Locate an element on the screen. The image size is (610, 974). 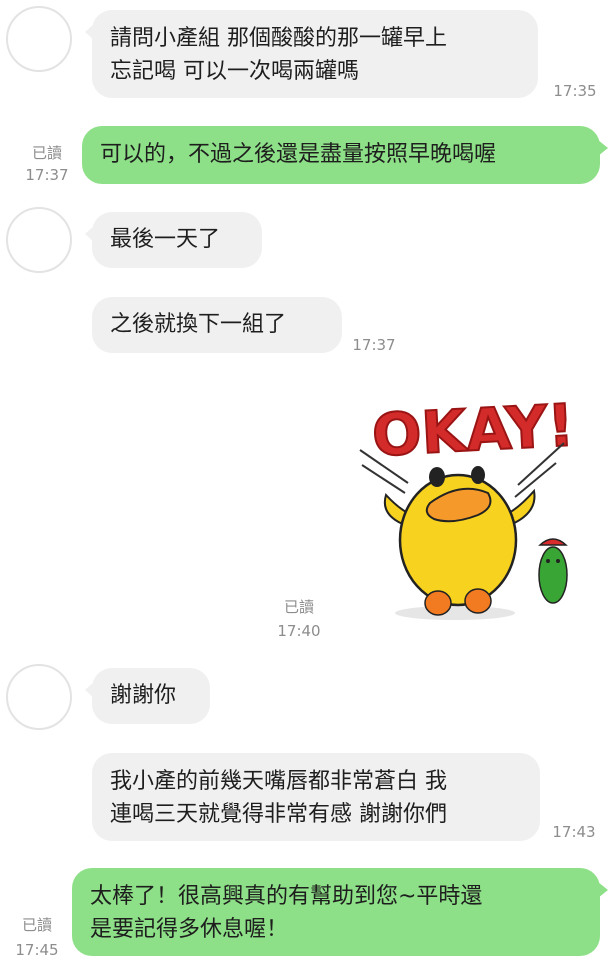
message-timestamp: 17:40 is located at coordinates (299, 631).